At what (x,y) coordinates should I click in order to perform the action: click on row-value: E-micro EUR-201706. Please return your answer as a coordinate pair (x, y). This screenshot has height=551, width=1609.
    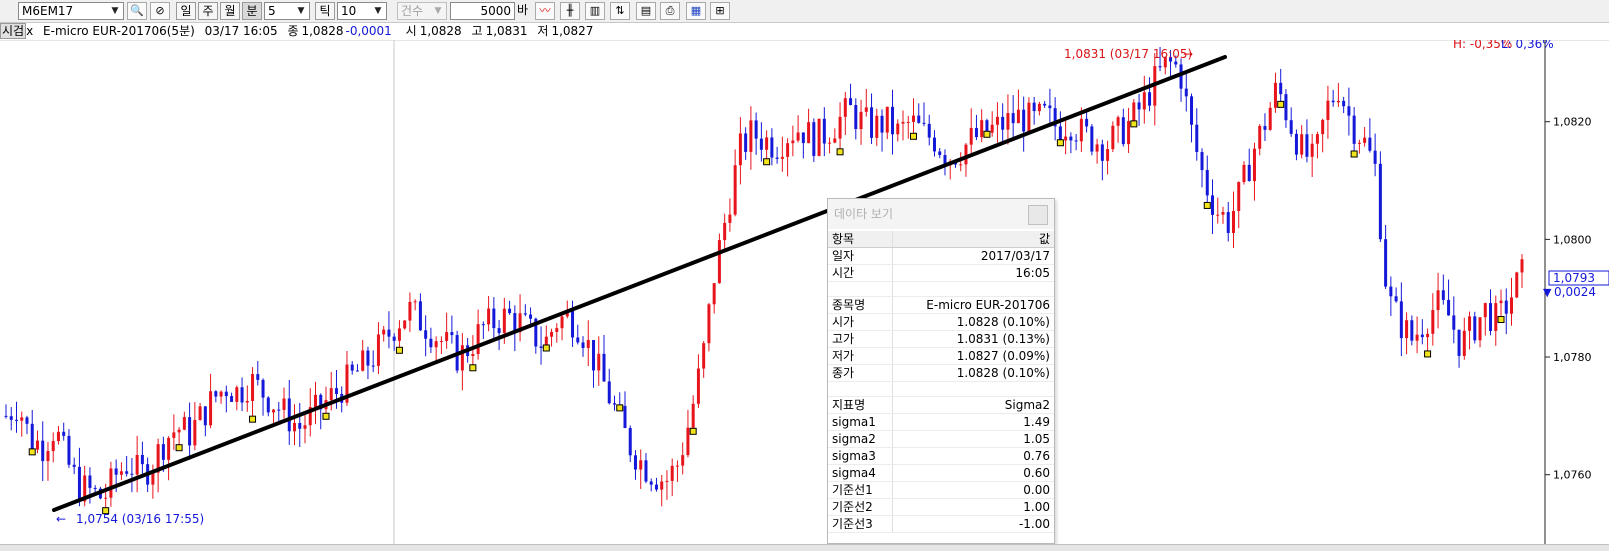
    Looking at the image, I should click on (972, 305).